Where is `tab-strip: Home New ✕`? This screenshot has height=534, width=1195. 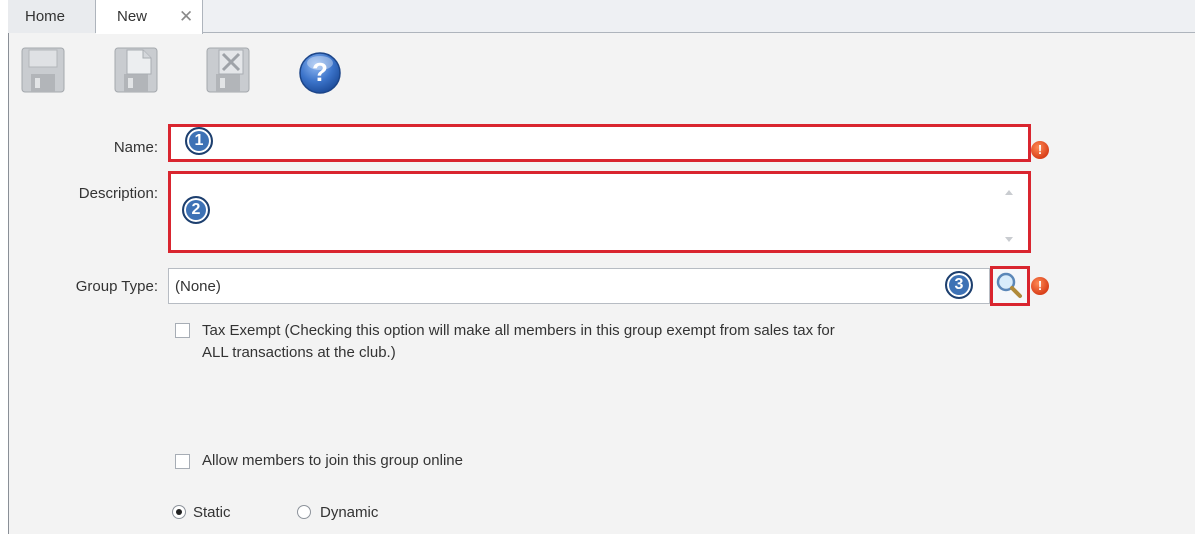
tab-strip: Home New ✕ is located at coordinates (601, 17).